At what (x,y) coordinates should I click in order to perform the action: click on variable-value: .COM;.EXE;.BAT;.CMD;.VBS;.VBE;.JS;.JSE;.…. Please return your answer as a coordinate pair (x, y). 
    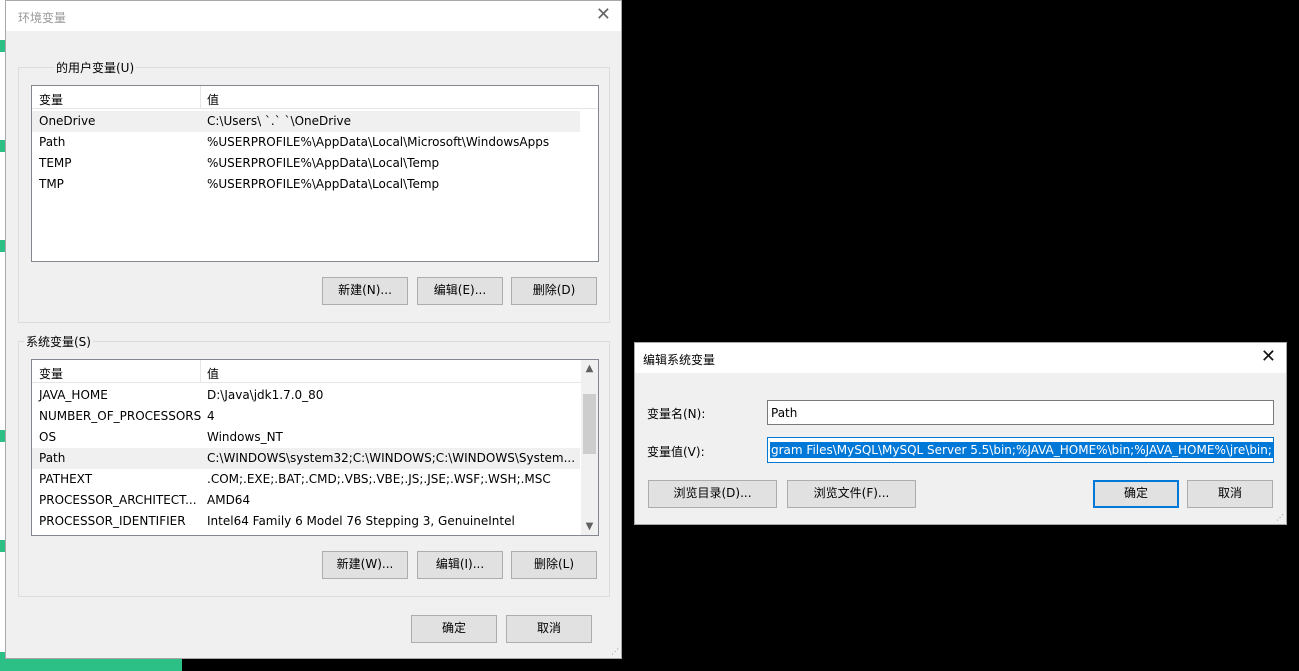
    Looking at the image, I should click on (379, 479).